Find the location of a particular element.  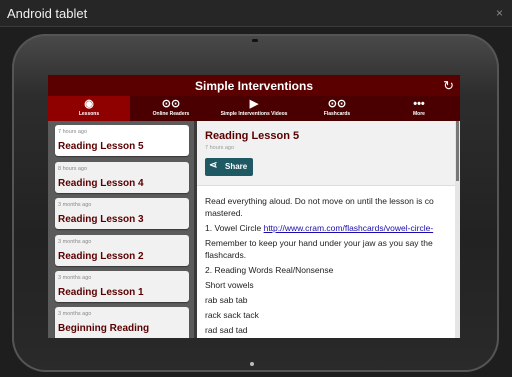

lesson-time: 8 hours ago is located at coordinates (73, 169).